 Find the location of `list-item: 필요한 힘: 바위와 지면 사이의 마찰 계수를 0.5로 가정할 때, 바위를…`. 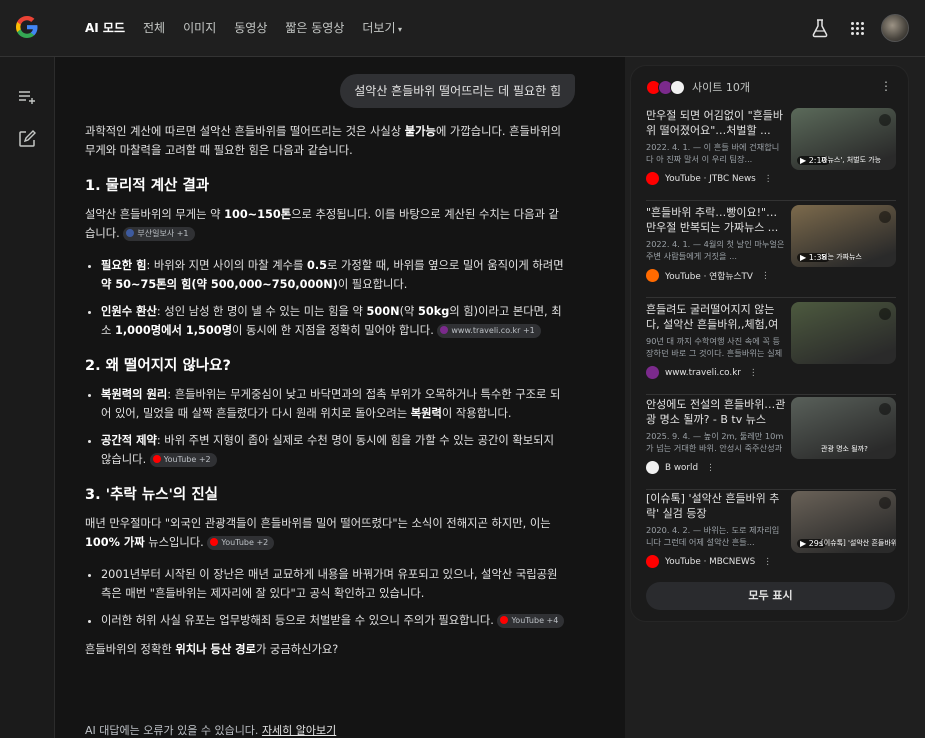

list-item: 필요한 힘: 바위와 지면 사이의 마찰 계수를 0.5로 가정할 때, 바위를… is located at coordinates (334, 275).